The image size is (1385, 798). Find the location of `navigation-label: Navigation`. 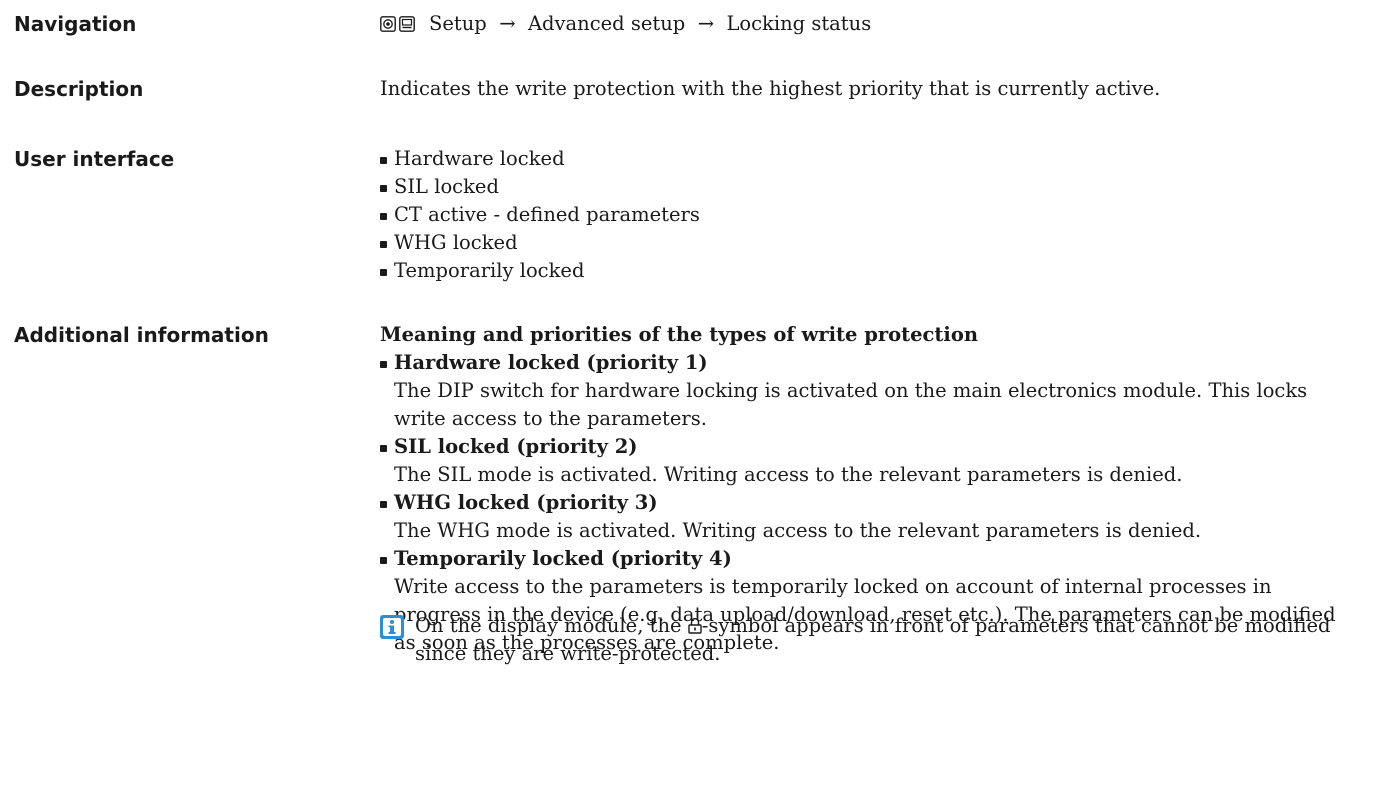

navigation-label: Navigation is located at coordinates (75, 24).